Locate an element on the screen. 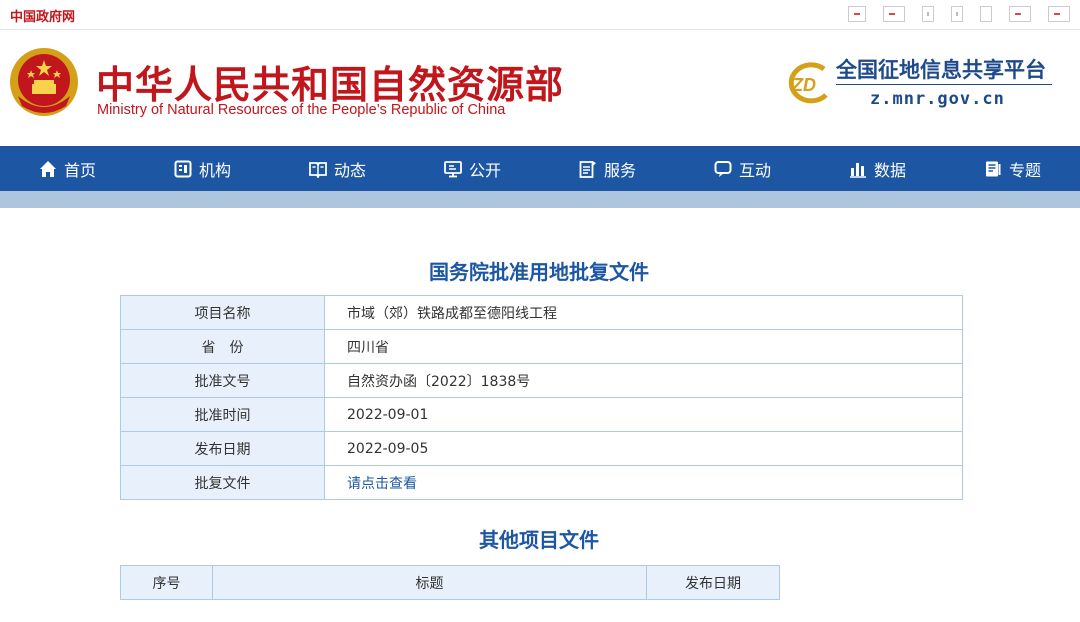 The image size is (1080, 622). table-row: 批准文号 自然资办函〔2022〕1838号 is located at coordinates (541, 380).